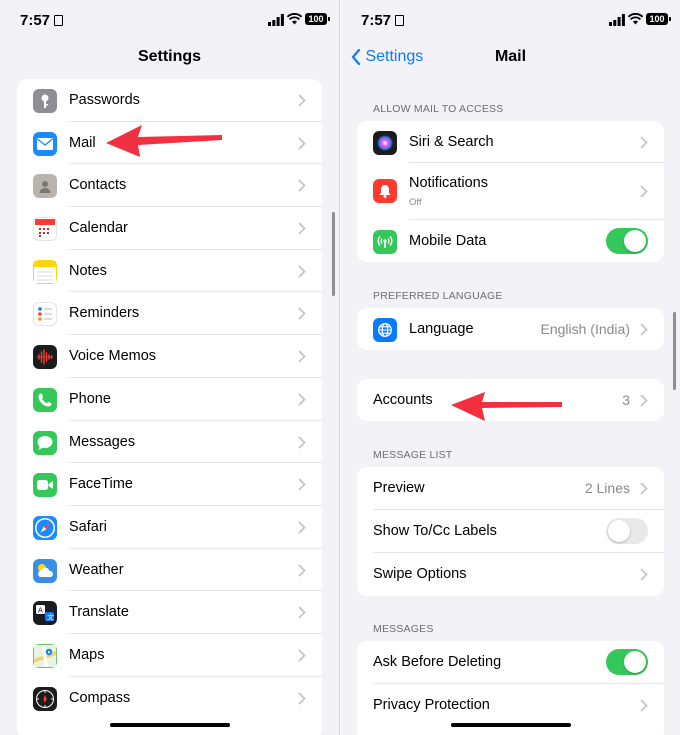 This screenshot has height=735, width=680. What do you see at coordinates (169, 612) in the screenshot?
I see `settings-item-translate: A 文 Translate` at bounding box center [169, 612].